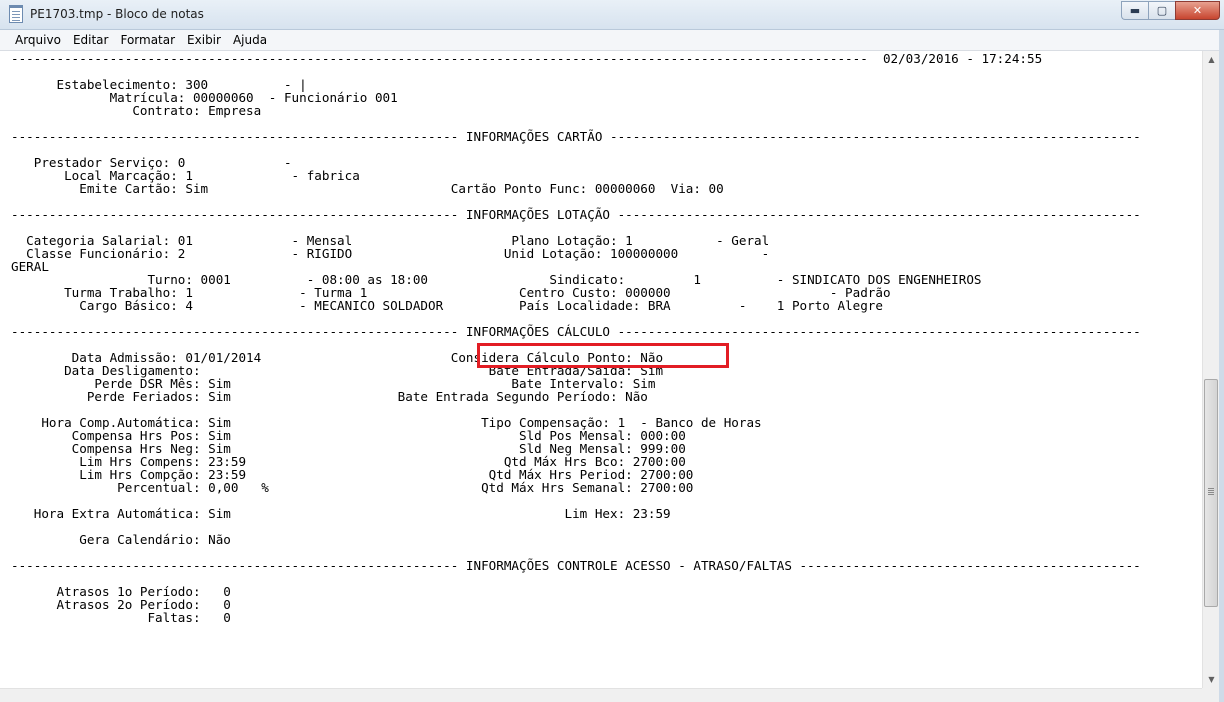  Describe the element at coordinates (1210, 695) in the screenshot. I see `size-grip` at that location.